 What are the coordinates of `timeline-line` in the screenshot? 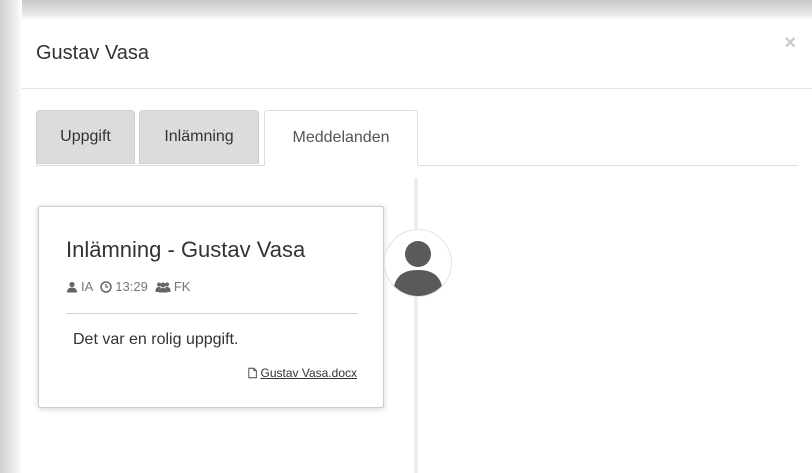 It's located at (416, 325).